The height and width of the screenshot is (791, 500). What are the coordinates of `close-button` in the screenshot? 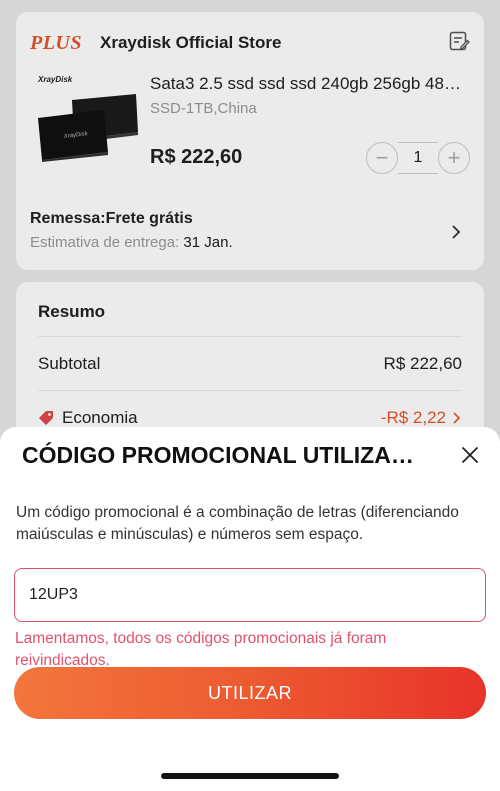 It's located at (470, 455).